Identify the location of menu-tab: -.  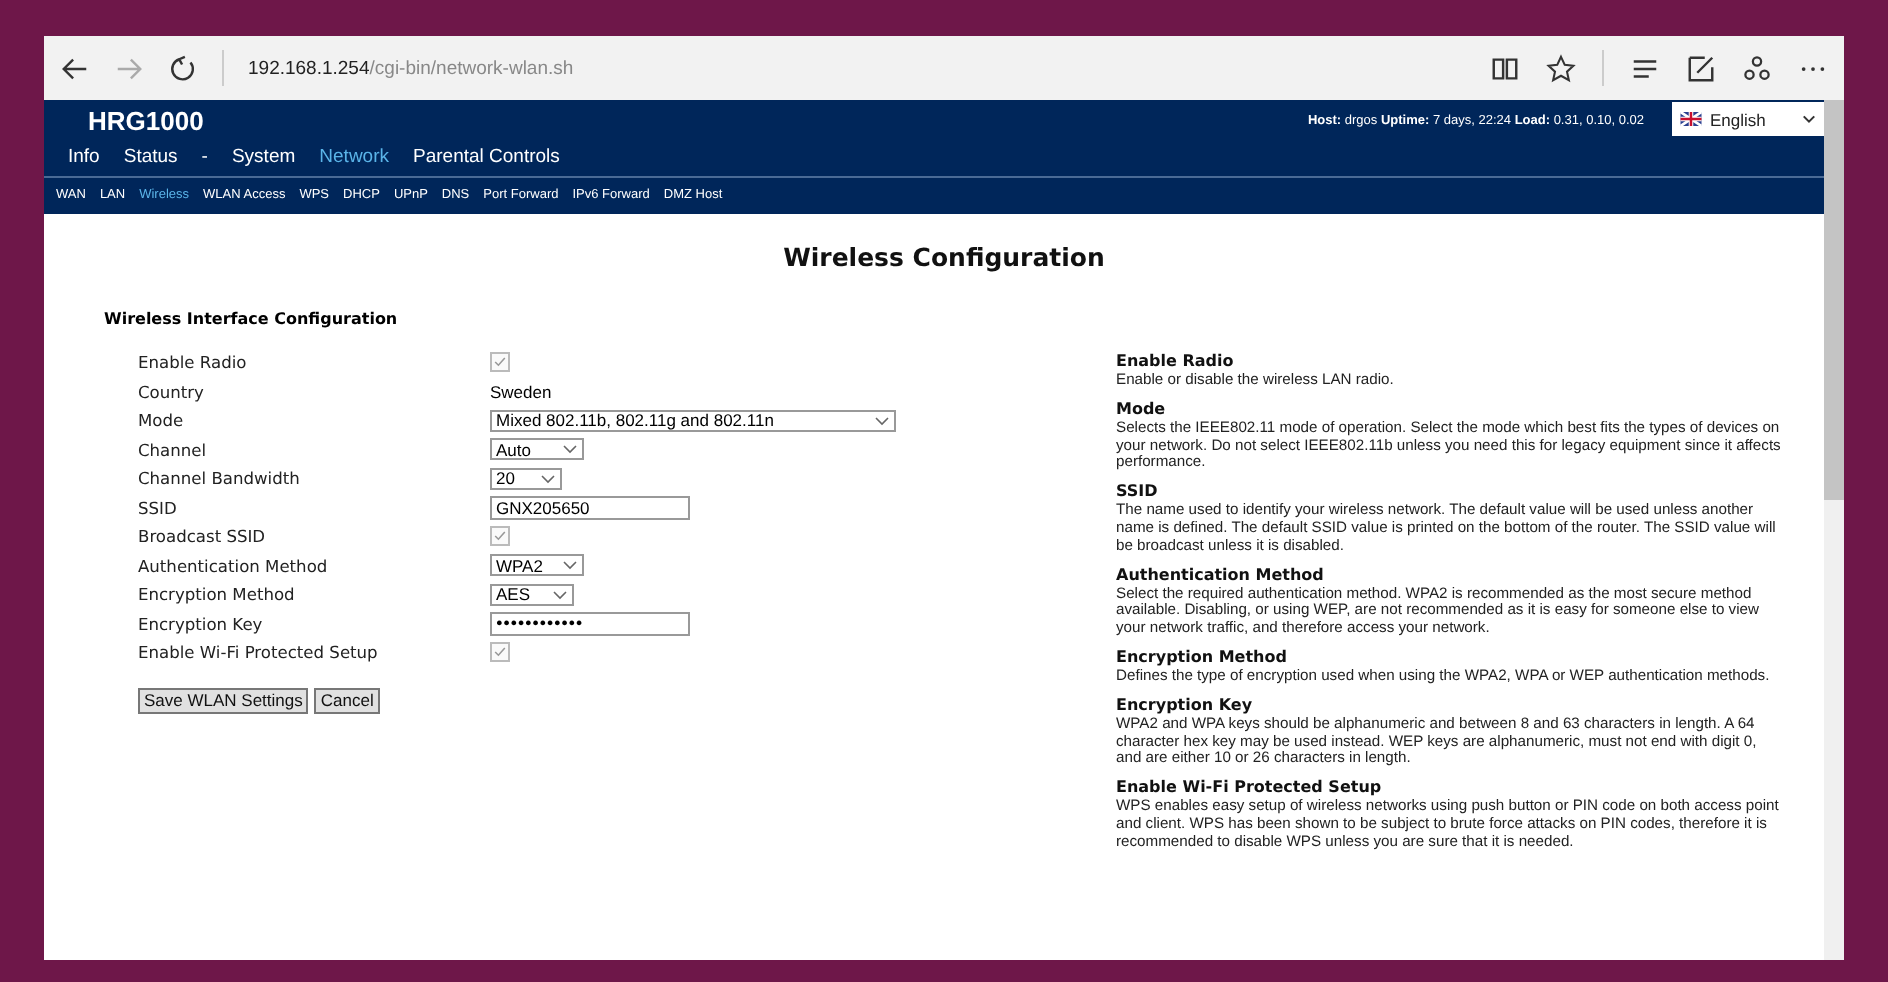
(204, 157).